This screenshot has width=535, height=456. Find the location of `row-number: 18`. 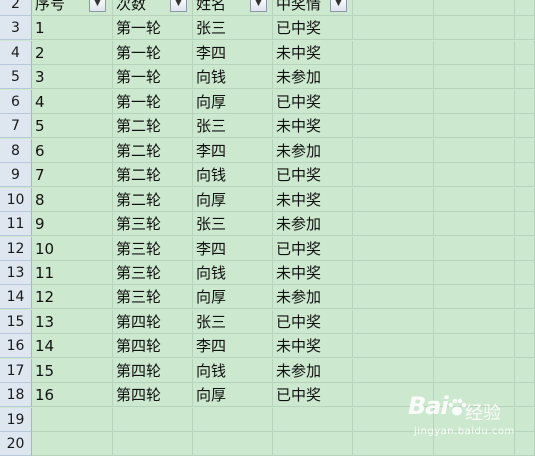

row-number: 18 is located at coordinates (16, 395).